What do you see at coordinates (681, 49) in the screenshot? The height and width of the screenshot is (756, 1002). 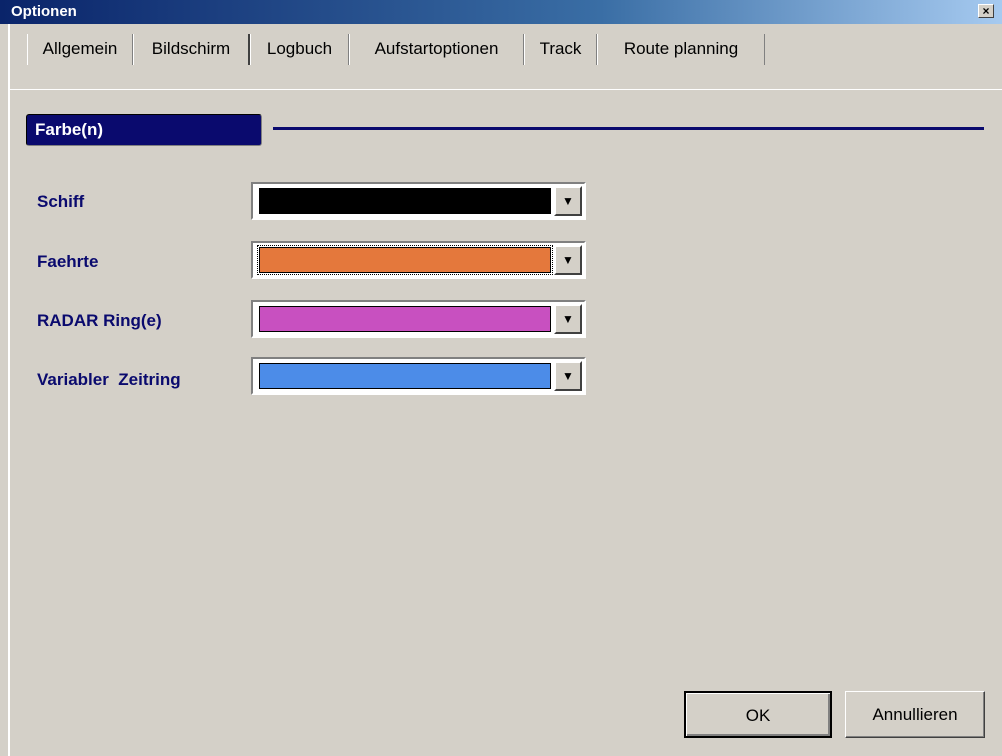 I see `tab-route-planning: Route planning` at bounding box center [681, 49].